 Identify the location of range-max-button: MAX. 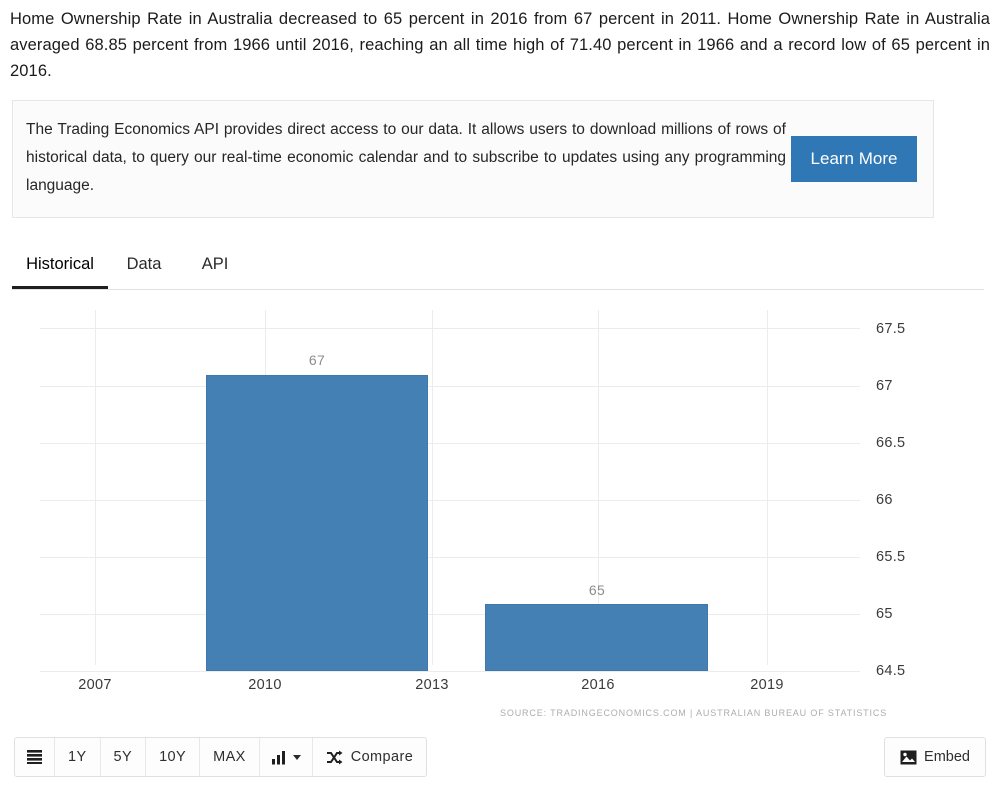
(230, 757).